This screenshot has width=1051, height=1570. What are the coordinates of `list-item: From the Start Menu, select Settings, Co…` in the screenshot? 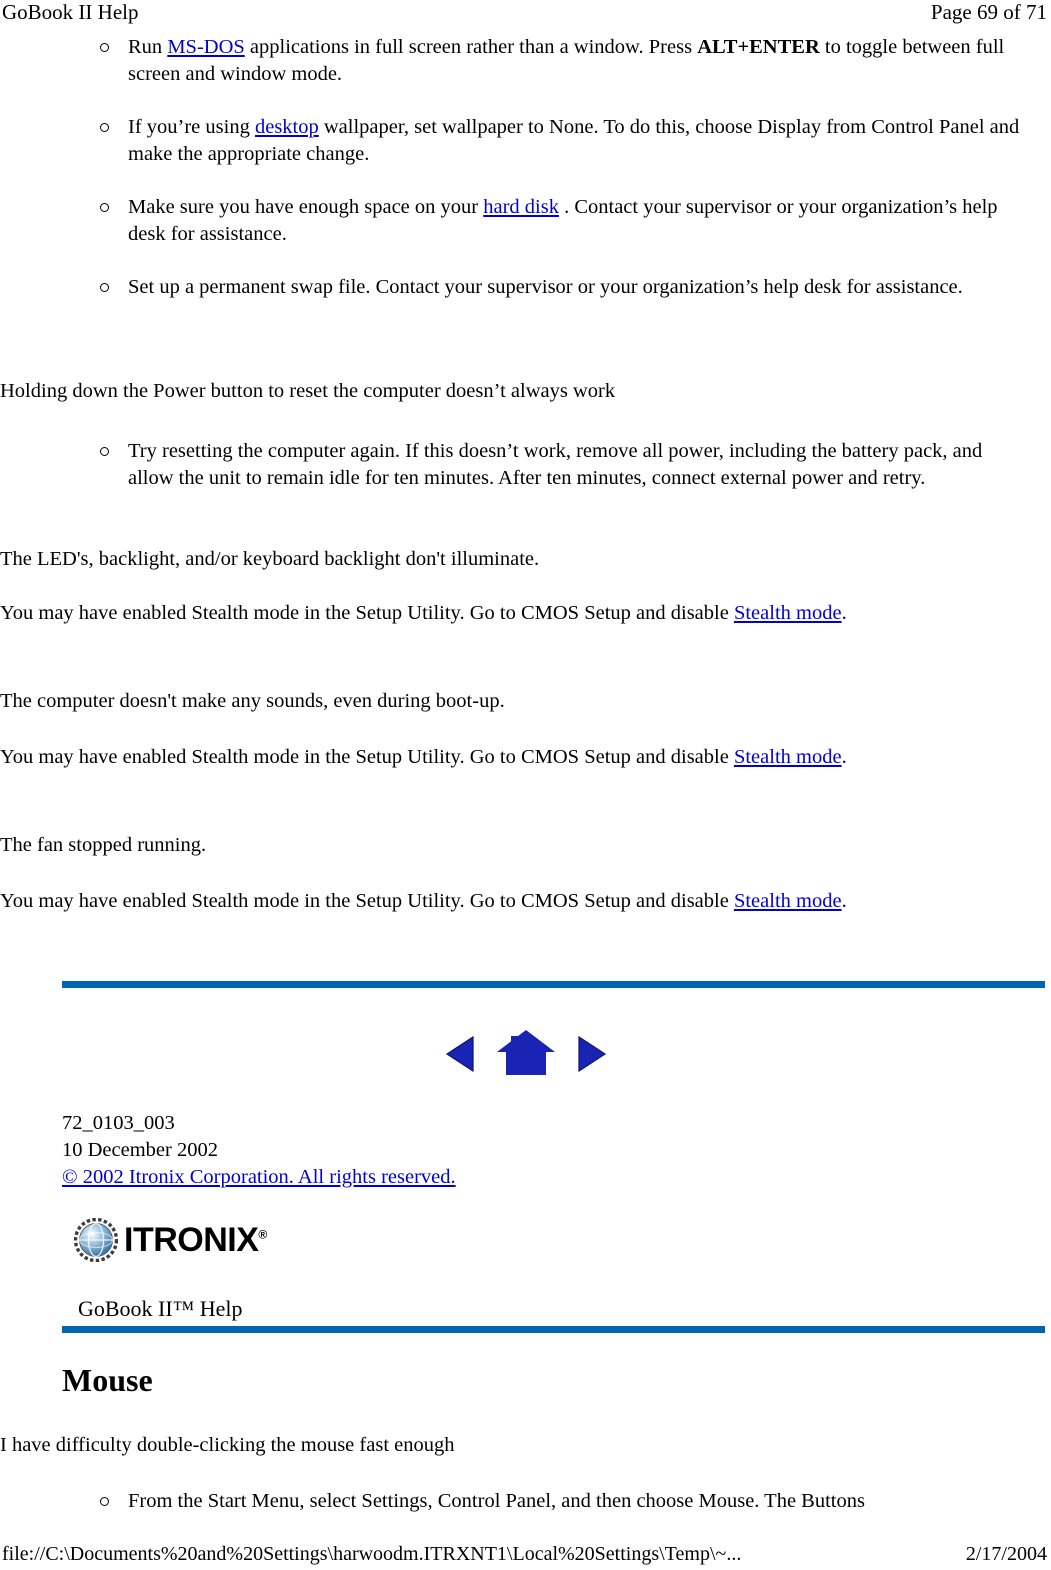 It's located at (565, 1501).